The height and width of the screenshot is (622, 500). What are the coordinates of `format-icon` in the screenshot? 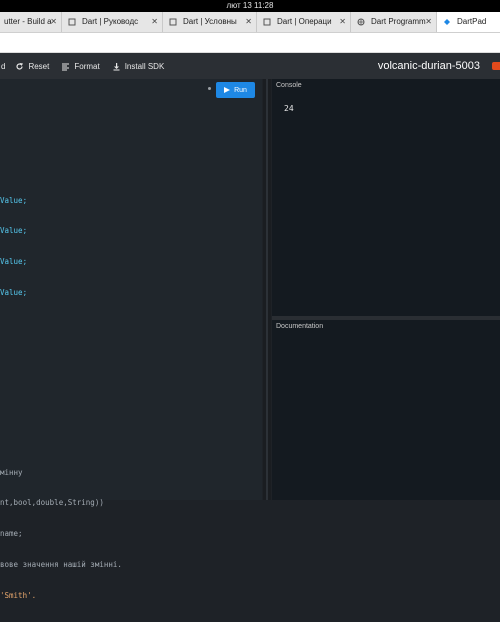 It's located at (66, 66).